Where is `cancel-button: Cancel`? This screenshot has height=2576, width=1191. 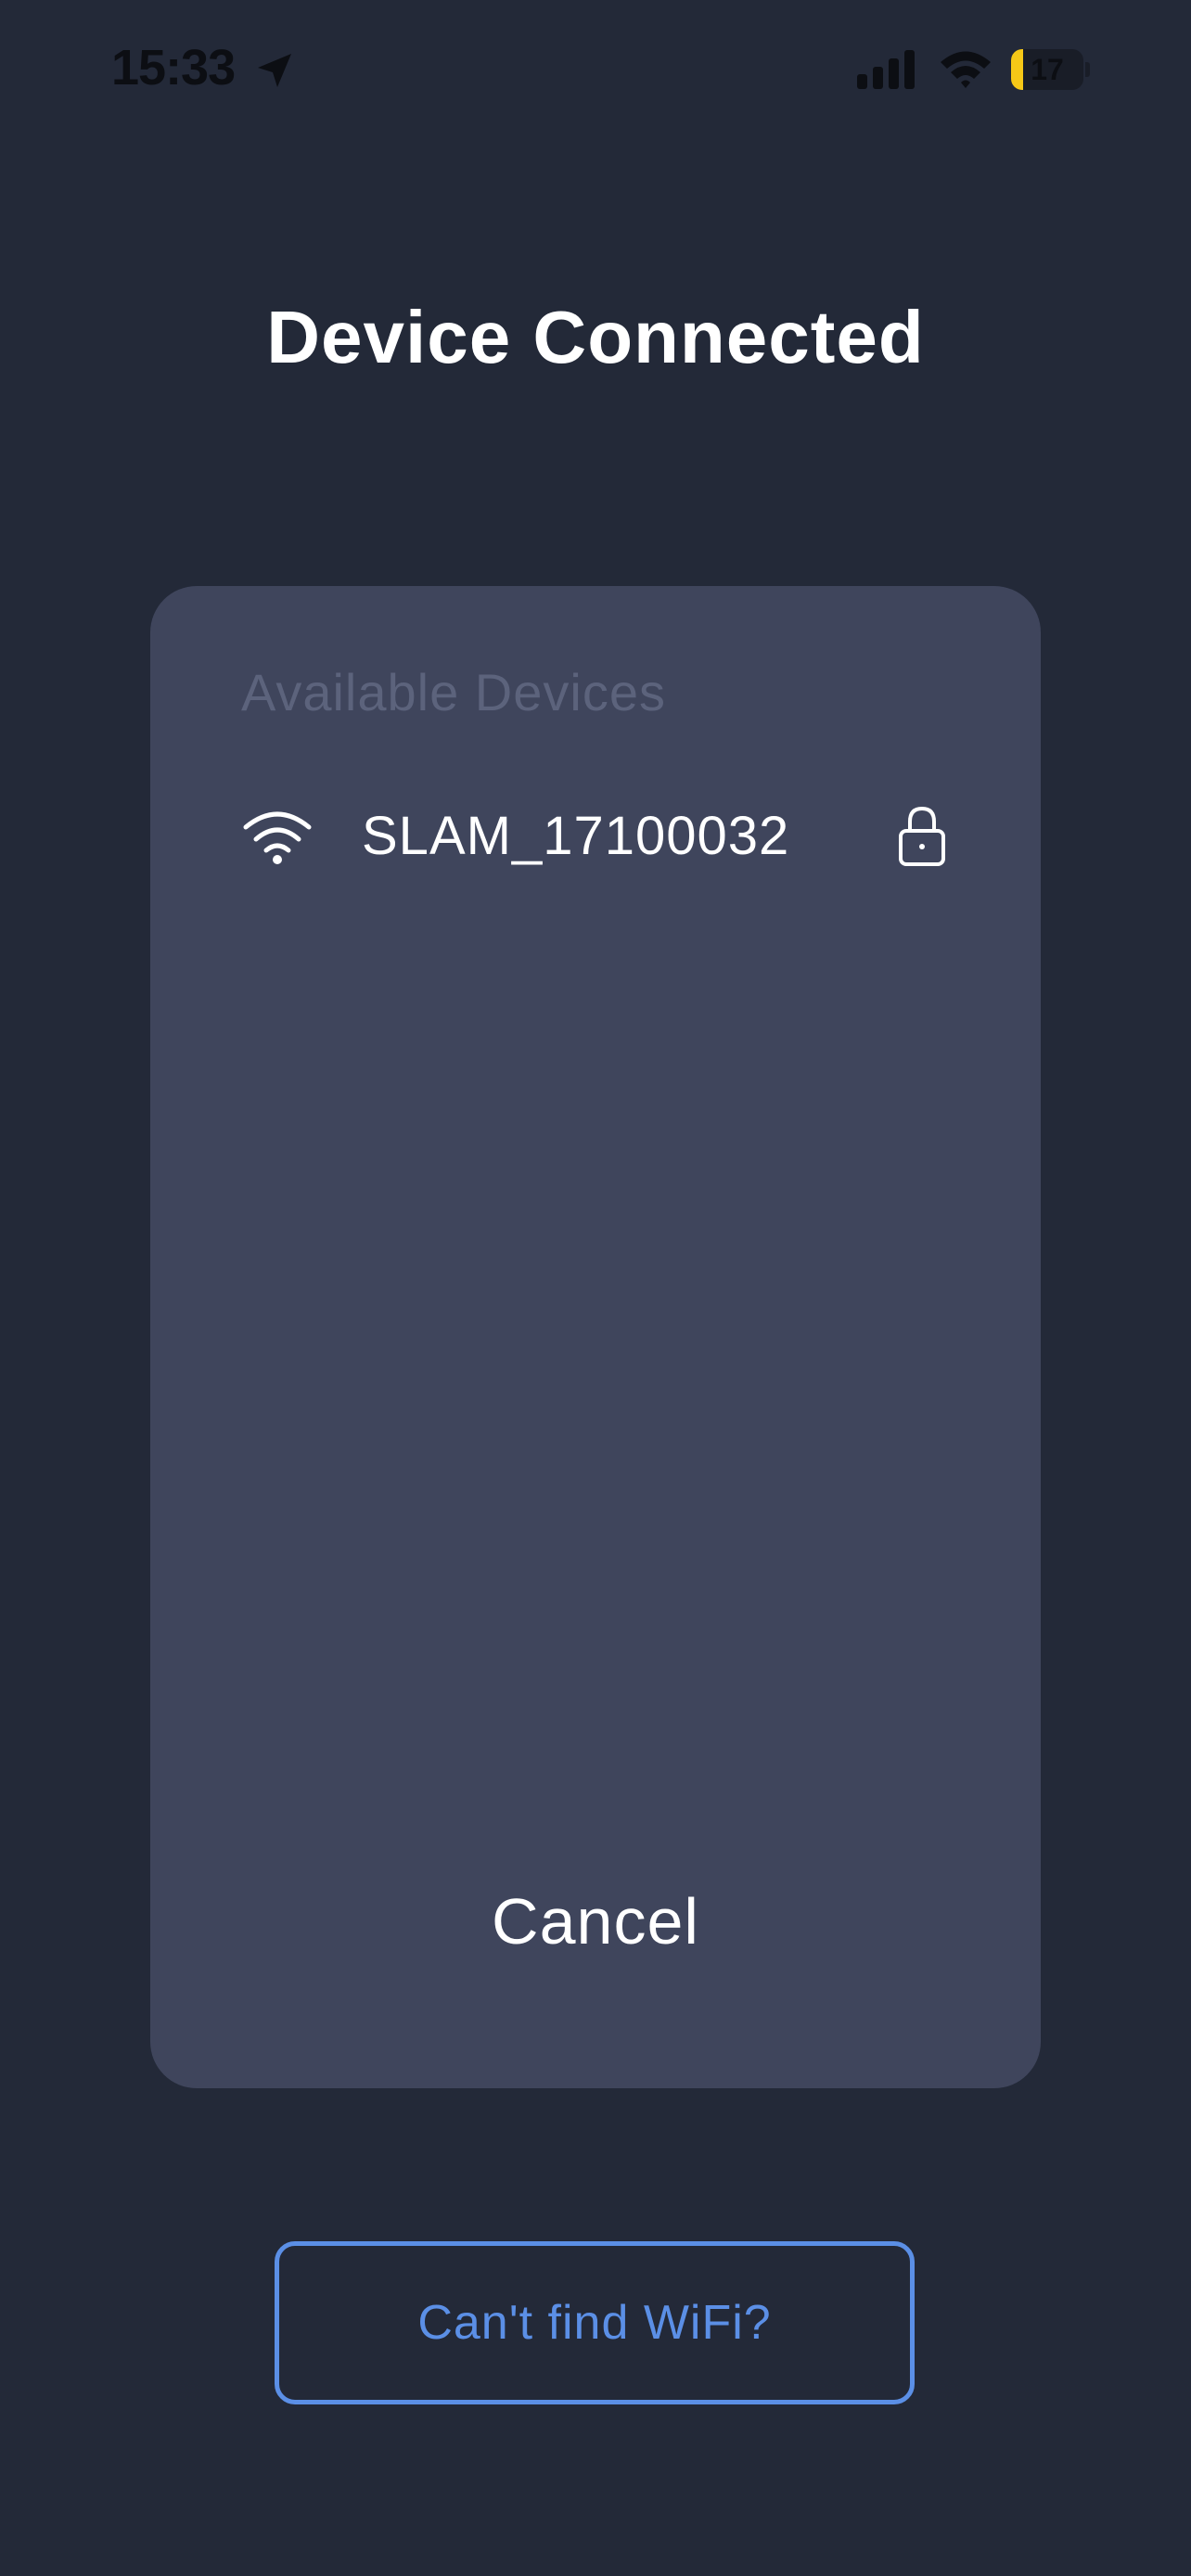 cancel-button: Cancel is located at coordinates (595, 1921).